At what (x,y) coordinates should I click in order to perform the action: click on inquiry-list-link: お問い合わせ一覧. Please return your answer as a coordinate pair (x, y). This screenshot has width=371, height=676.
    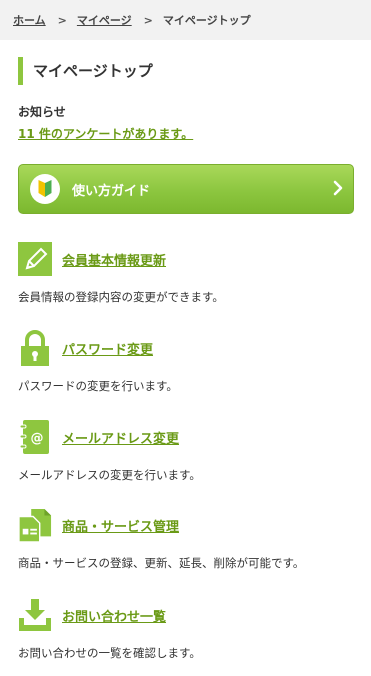
    Looking at the image, I should click on (114, 615).